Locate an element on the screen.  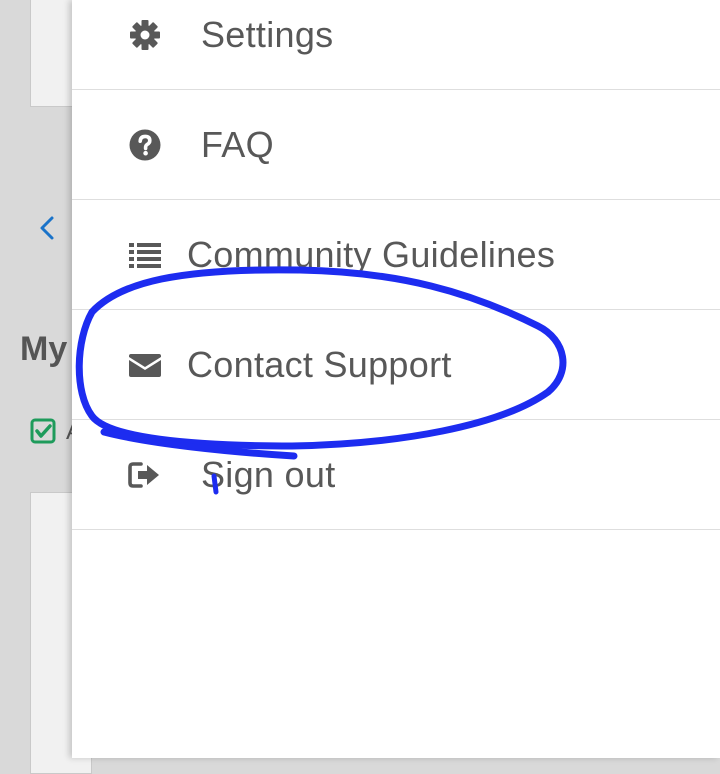
menu-item-sign-out: Sign out is located at coordinates (396, 475).